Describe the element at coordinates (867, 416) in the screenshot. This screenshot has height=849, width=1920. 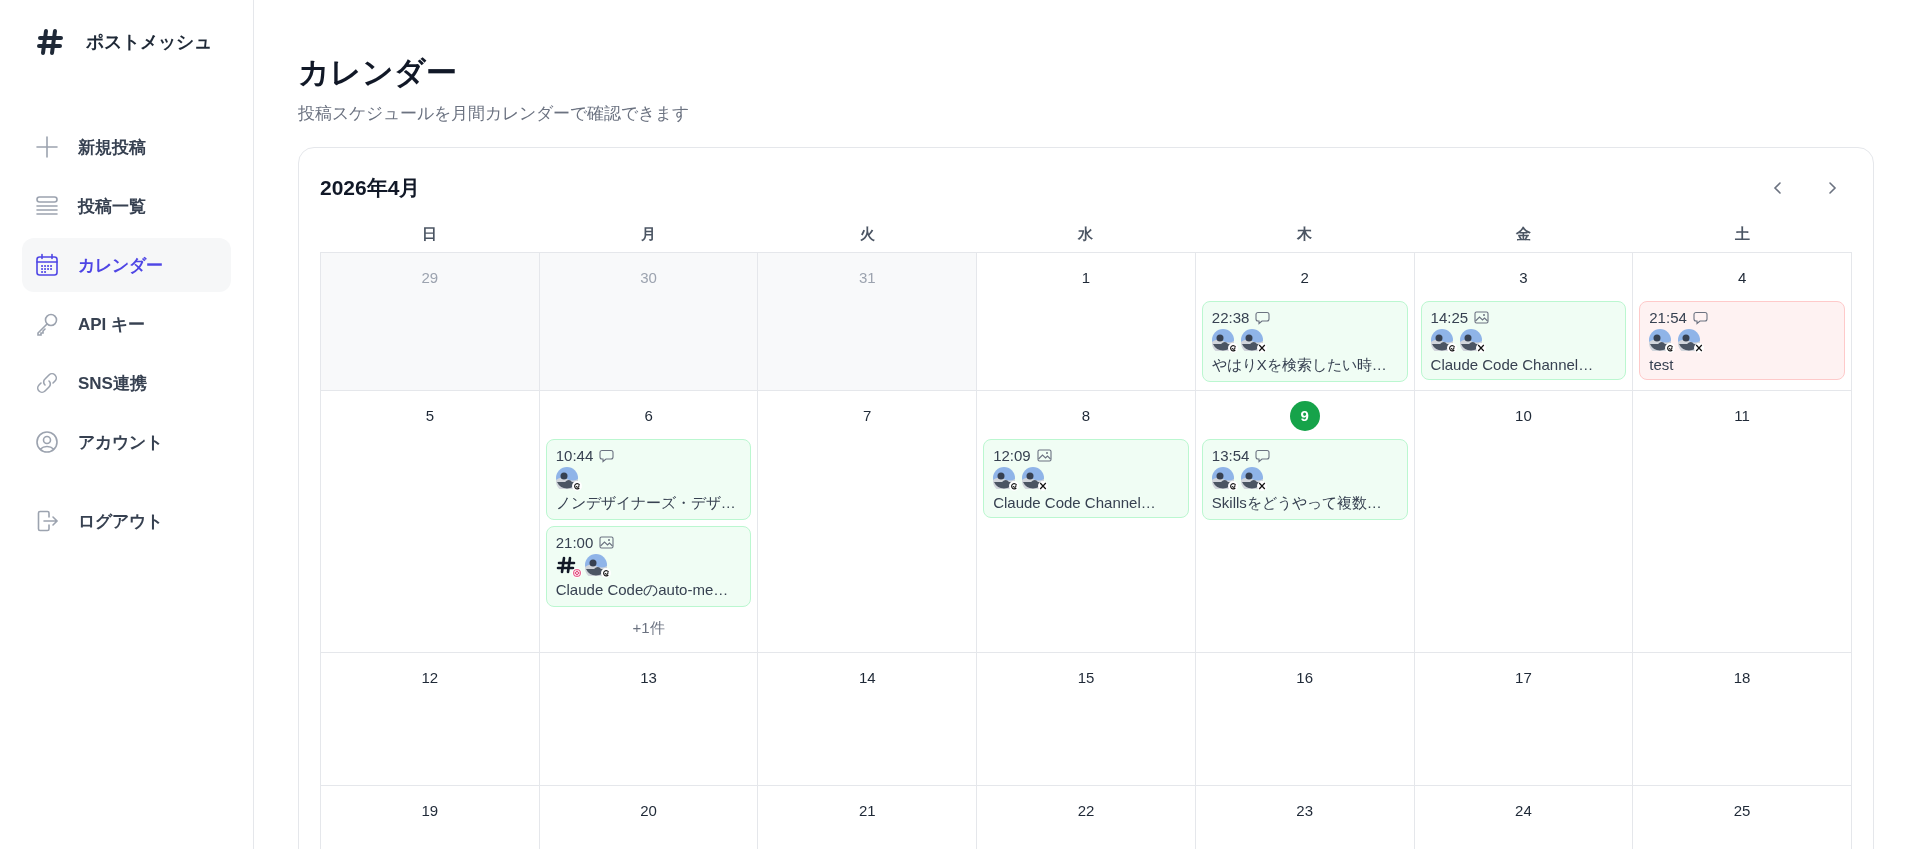
I see `day-number: 7` at that location.